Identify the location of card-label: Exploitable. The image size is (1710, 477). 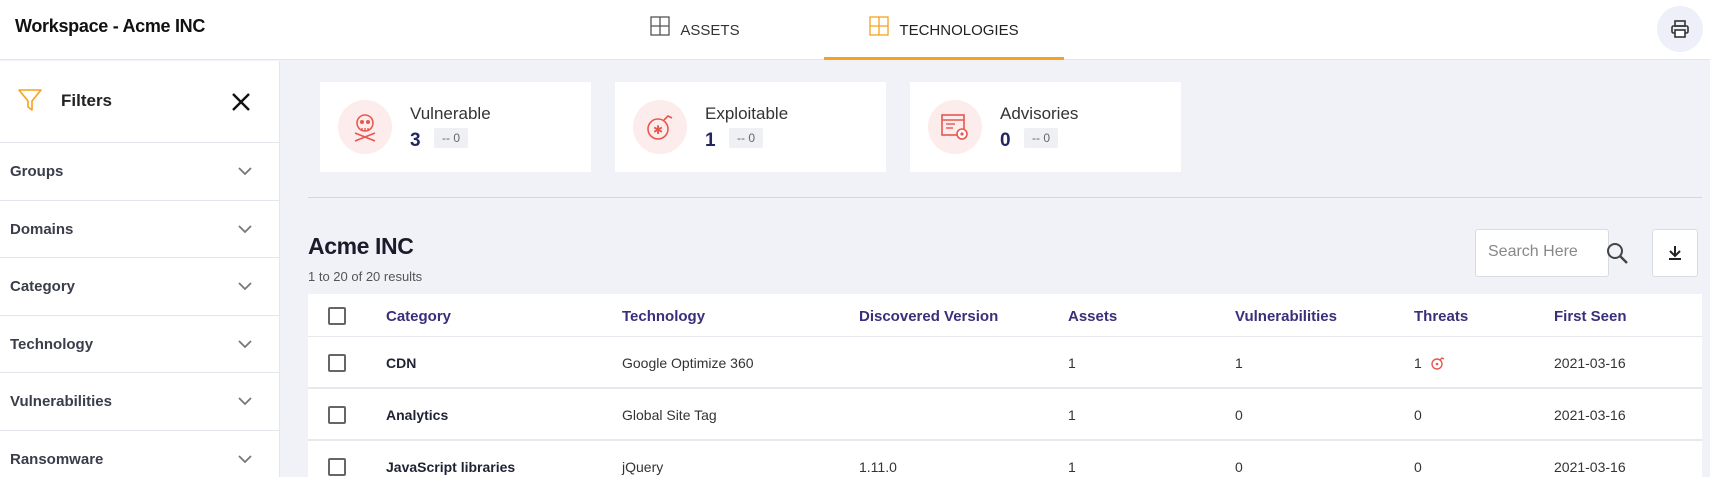
(747, 113).